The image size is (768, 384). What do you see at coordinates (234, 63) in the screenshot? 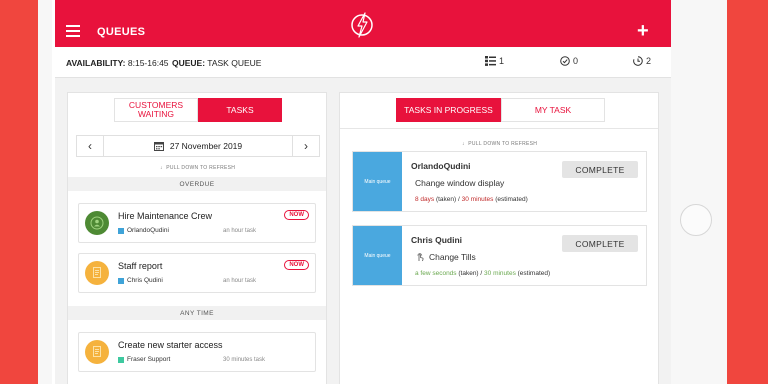
I see `queue-value: TASK QUEUE` at bounding box center [234, 63].